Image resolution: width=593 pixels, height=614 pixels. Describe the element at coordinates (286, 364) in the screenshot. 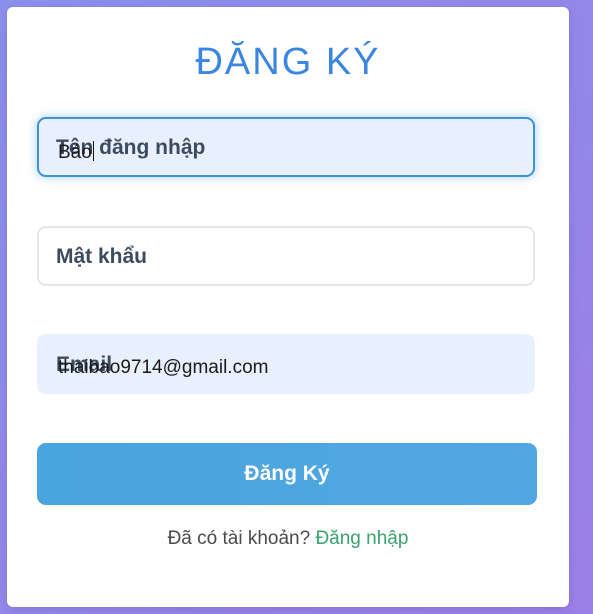

I see `email-field: Email thaibao9714@gmail.com` at that location.